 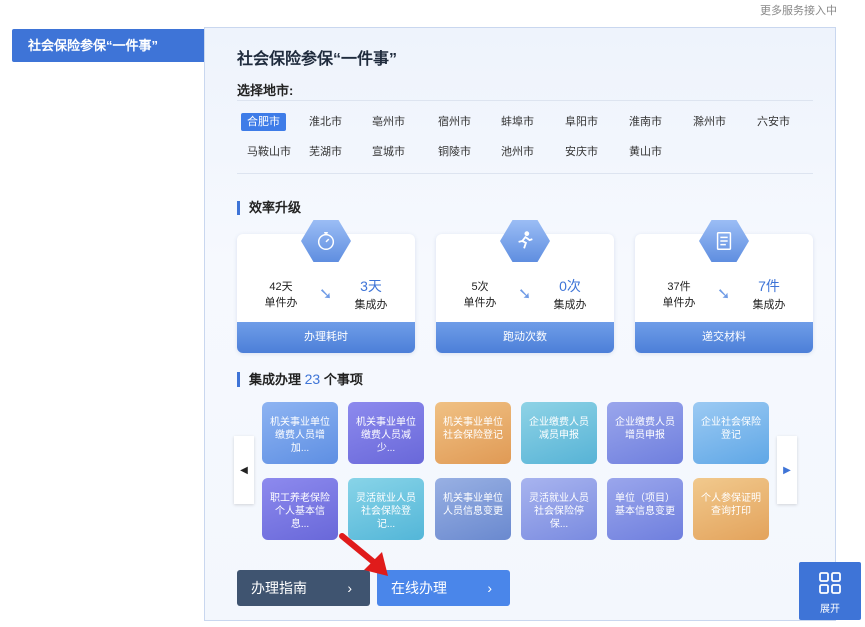 I want to click on service-tile: 单位（项目）基本信息变更, so click(x=645, y=509).